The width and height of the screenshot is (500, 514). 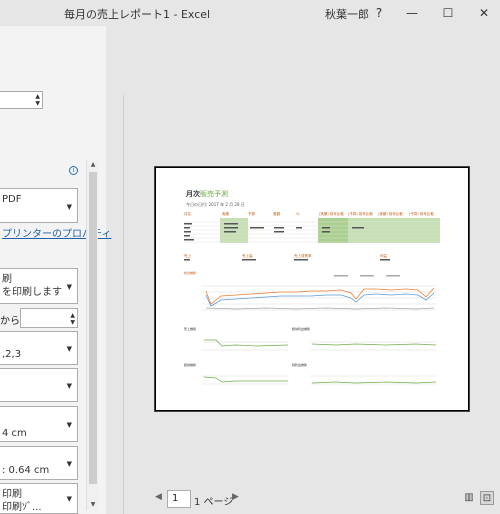 What do you see at coordinates (39, 385) in the screenshot?
I see `orientation-select: ▼` at bounding box center [39, 385].